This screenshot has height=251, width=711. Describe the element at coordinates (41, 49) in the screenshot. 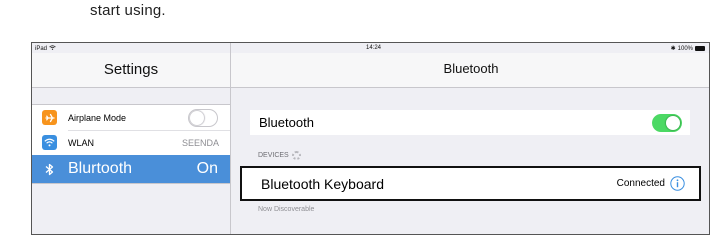

I see `device-name: iPad` at that location.